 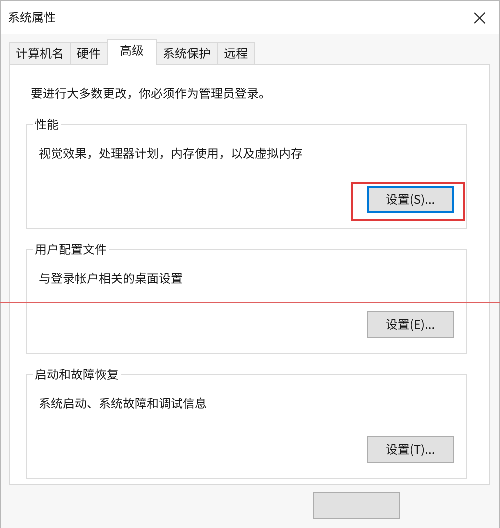 What do you see at coordinates (77, 374) in the screenshot?
I see `group-title: 启动和故障恢复` at bounding box center [77, 374].